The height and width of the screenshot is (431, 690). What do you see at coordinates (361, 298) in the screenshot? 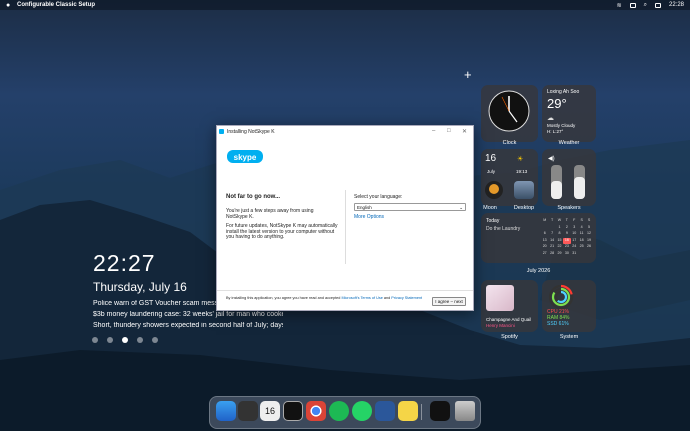
I see `terms-link: Microsoft's Terms of Use` at bounding box center [361, 298].